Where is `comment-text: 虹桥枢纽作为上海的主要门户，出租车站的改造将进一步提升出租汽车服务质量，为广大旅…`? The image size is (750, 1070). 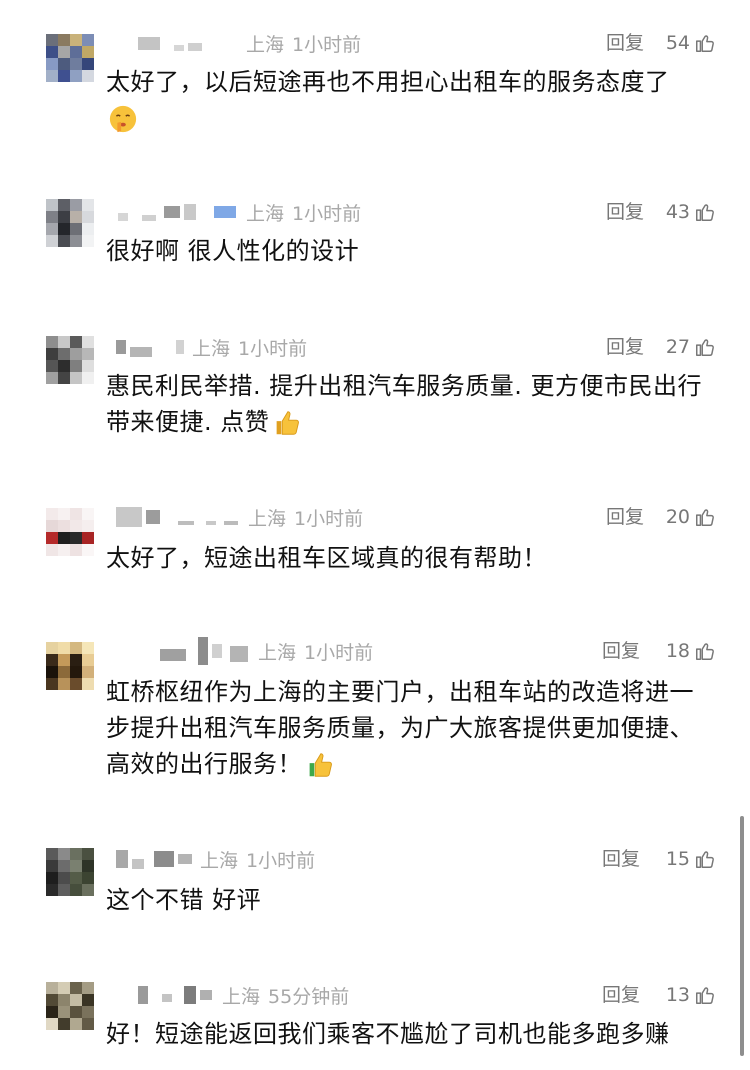 comment-text: 虹桥枢纽作为上海的主要门户，出租车站的改造将进一步提升出租汽车服务质量，为广大旅… is located at coordinates (411, 728).